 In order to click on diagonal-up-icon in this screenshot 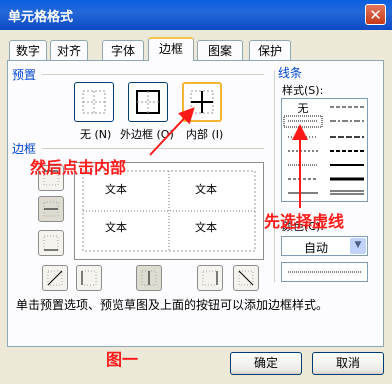, I will do `click(55, 278)`.